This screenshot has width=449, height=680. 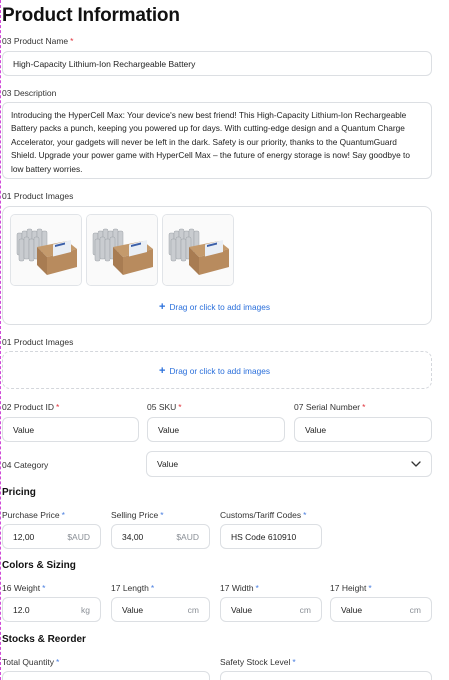 I want to click on safety-stock-input, so click(x=326, y=675).